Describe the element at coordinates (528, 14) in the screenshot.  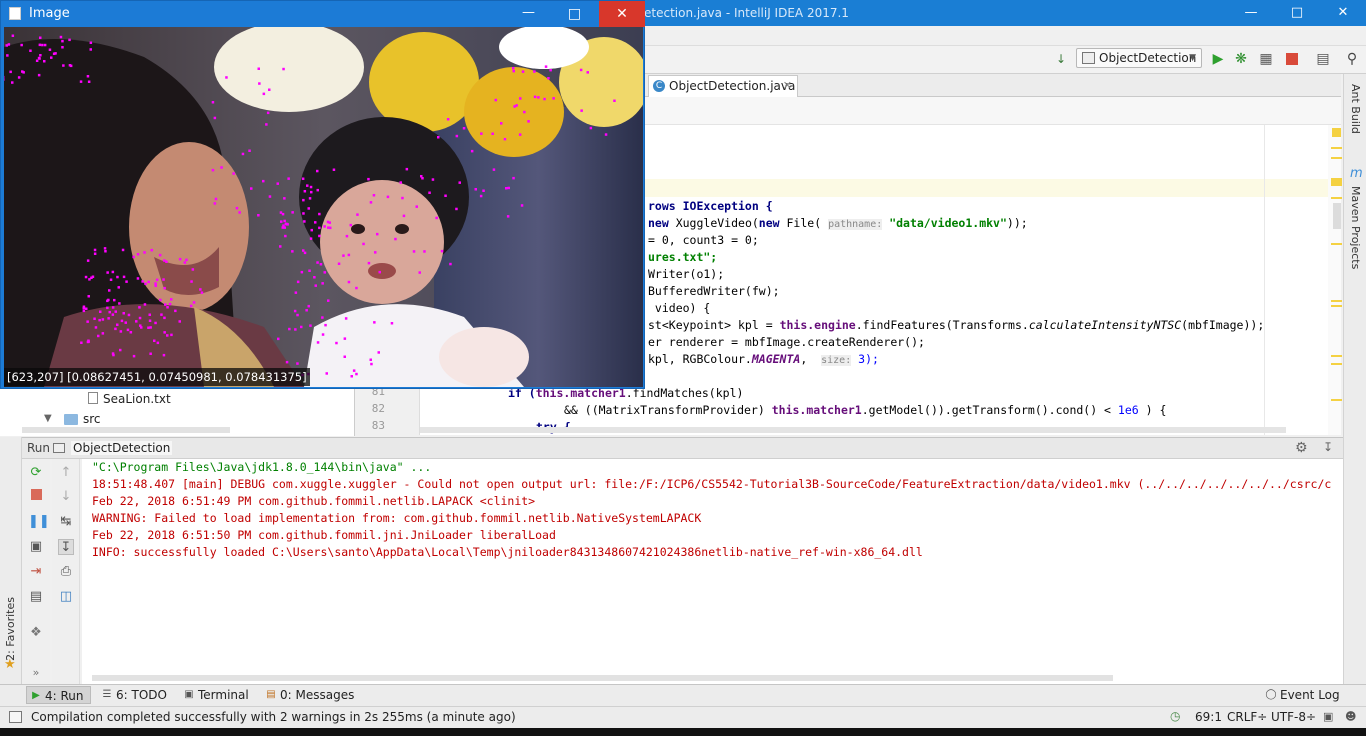
I see `image-minimize-button: —` at that location.